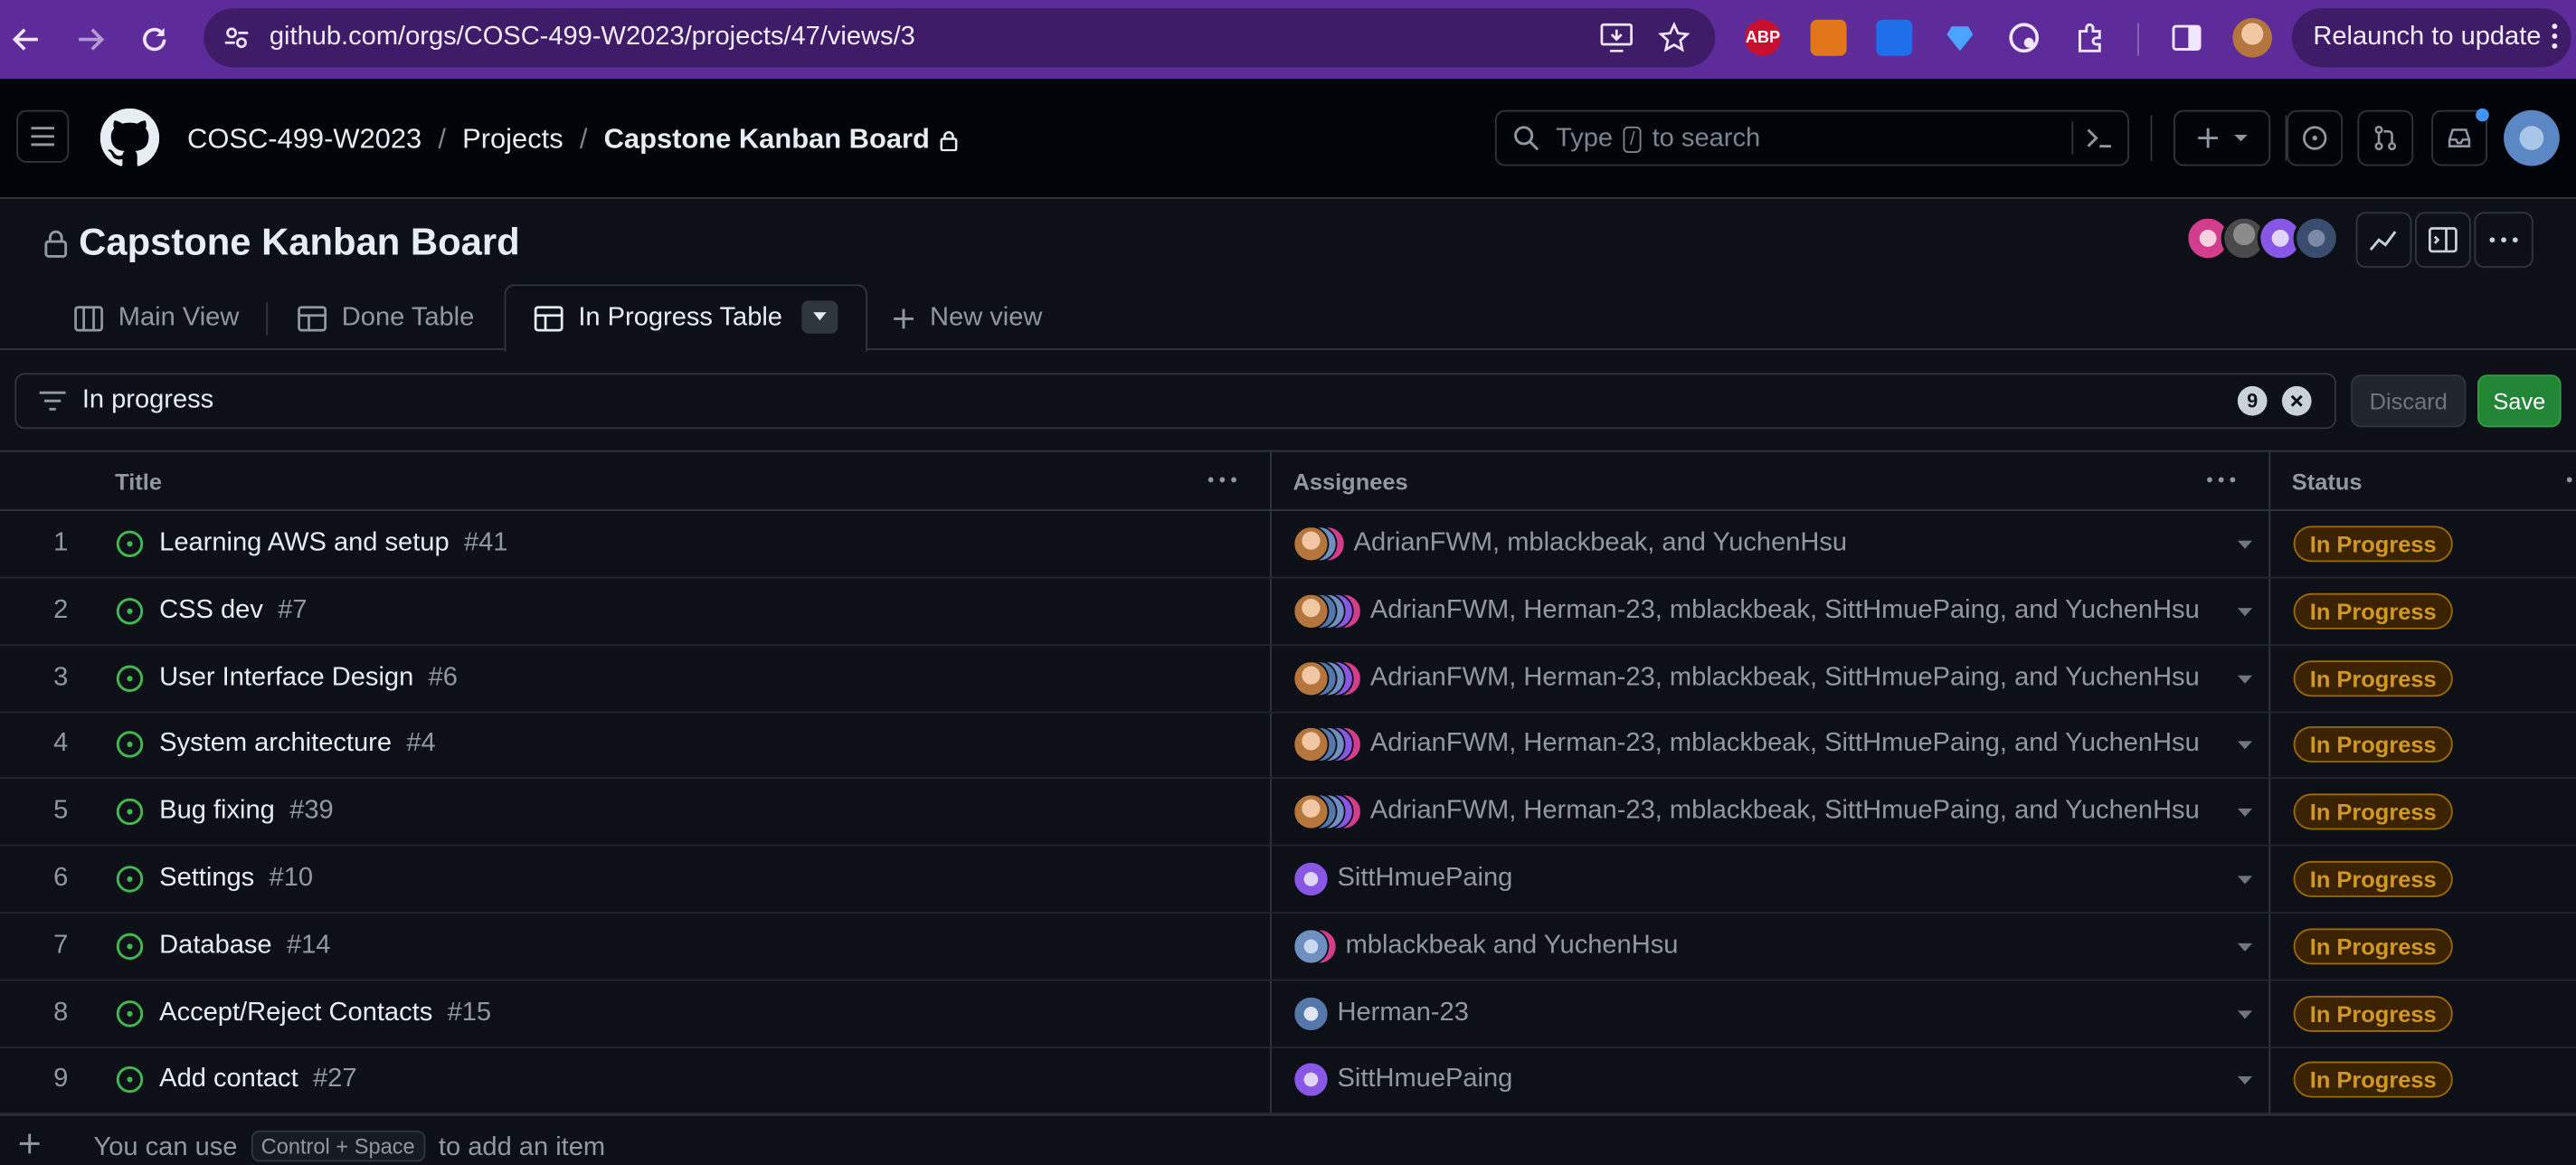 The height and width of the screenshot is (1165, 2576). Describe the element at coordinates (217, 811) in the screenshot. I see `issue-title-text: Bug fixing` at that location.